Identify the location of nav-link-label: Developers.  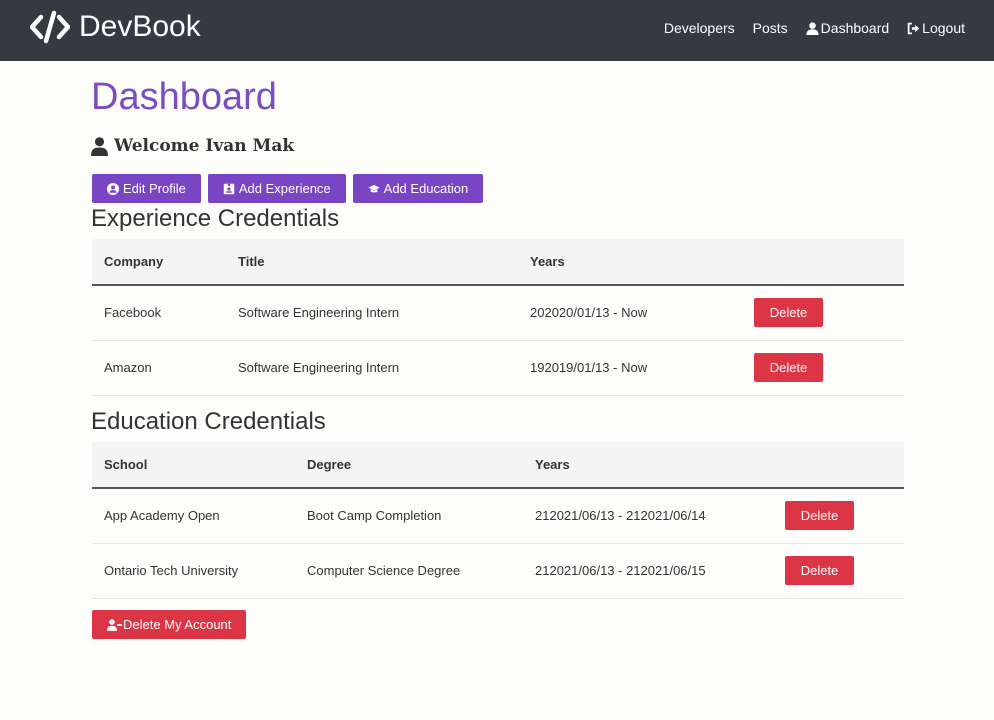
(699, 28).